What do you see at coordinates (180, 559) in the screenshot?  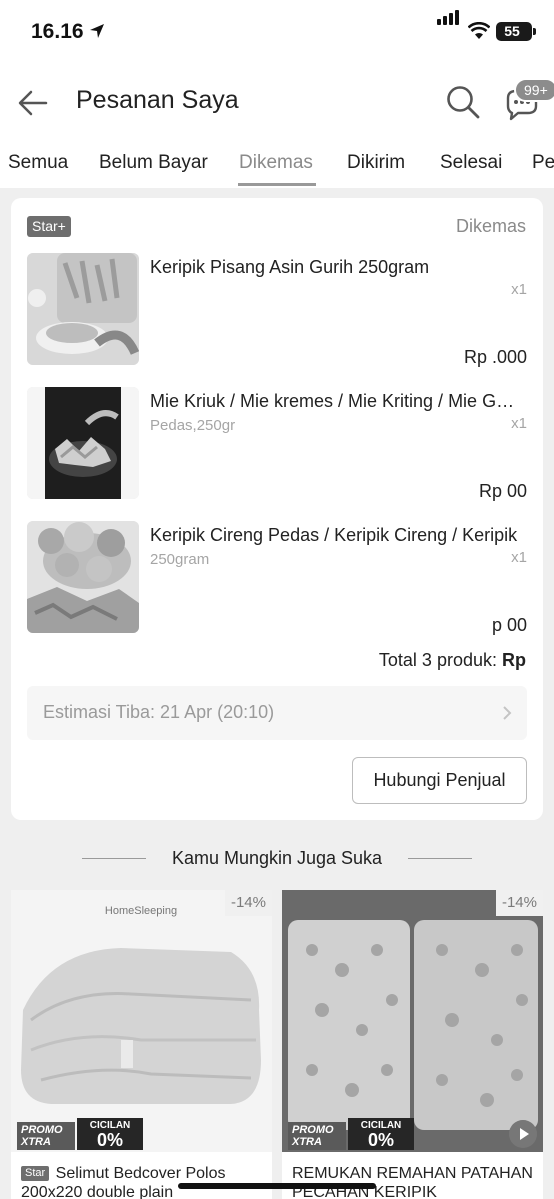 I see `product-variant: 250gram` at bounding box center [180, 559].